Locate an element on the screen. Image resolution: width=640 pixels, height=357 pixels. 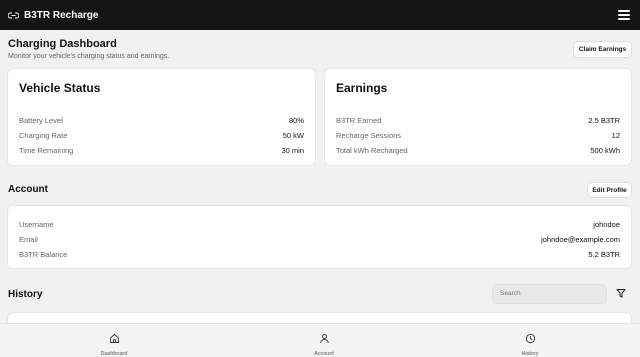
vehicle-row-time: Time Remaining 30 min is located at coordinates (161, 150).